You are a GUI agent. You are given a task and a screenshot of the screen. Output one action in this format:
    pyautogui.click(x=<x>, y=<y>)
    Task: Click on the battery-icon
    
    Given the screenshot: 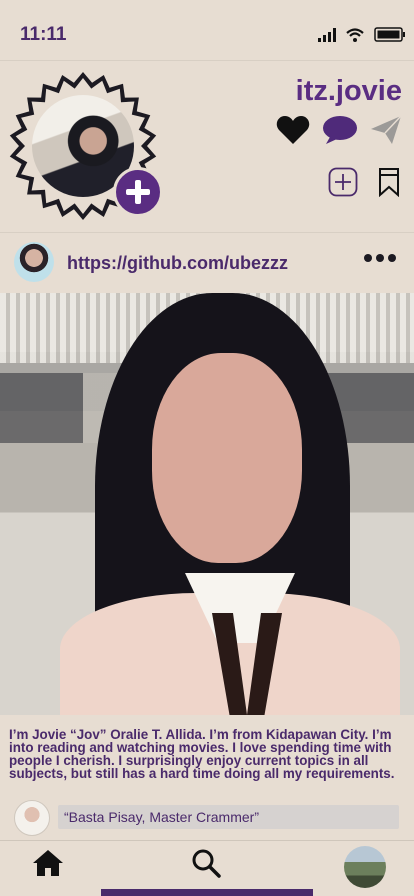 What is the action you would take?
    pyautogui.click(x=389, y=34)
    